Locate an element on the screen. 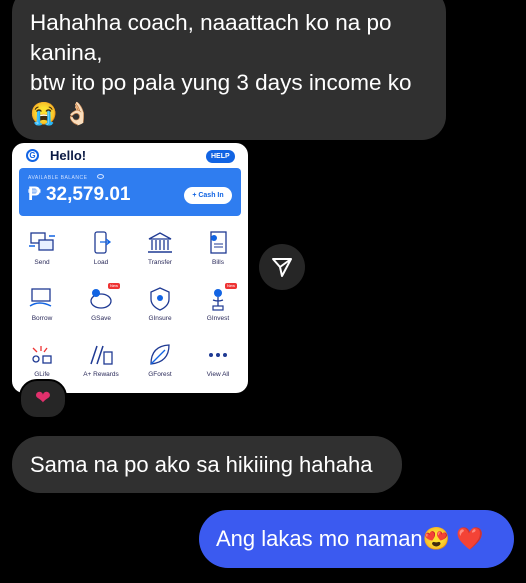 The height and width of the screenshot is (583, 526). more-dots-icon is located at coordinates (218, 355).